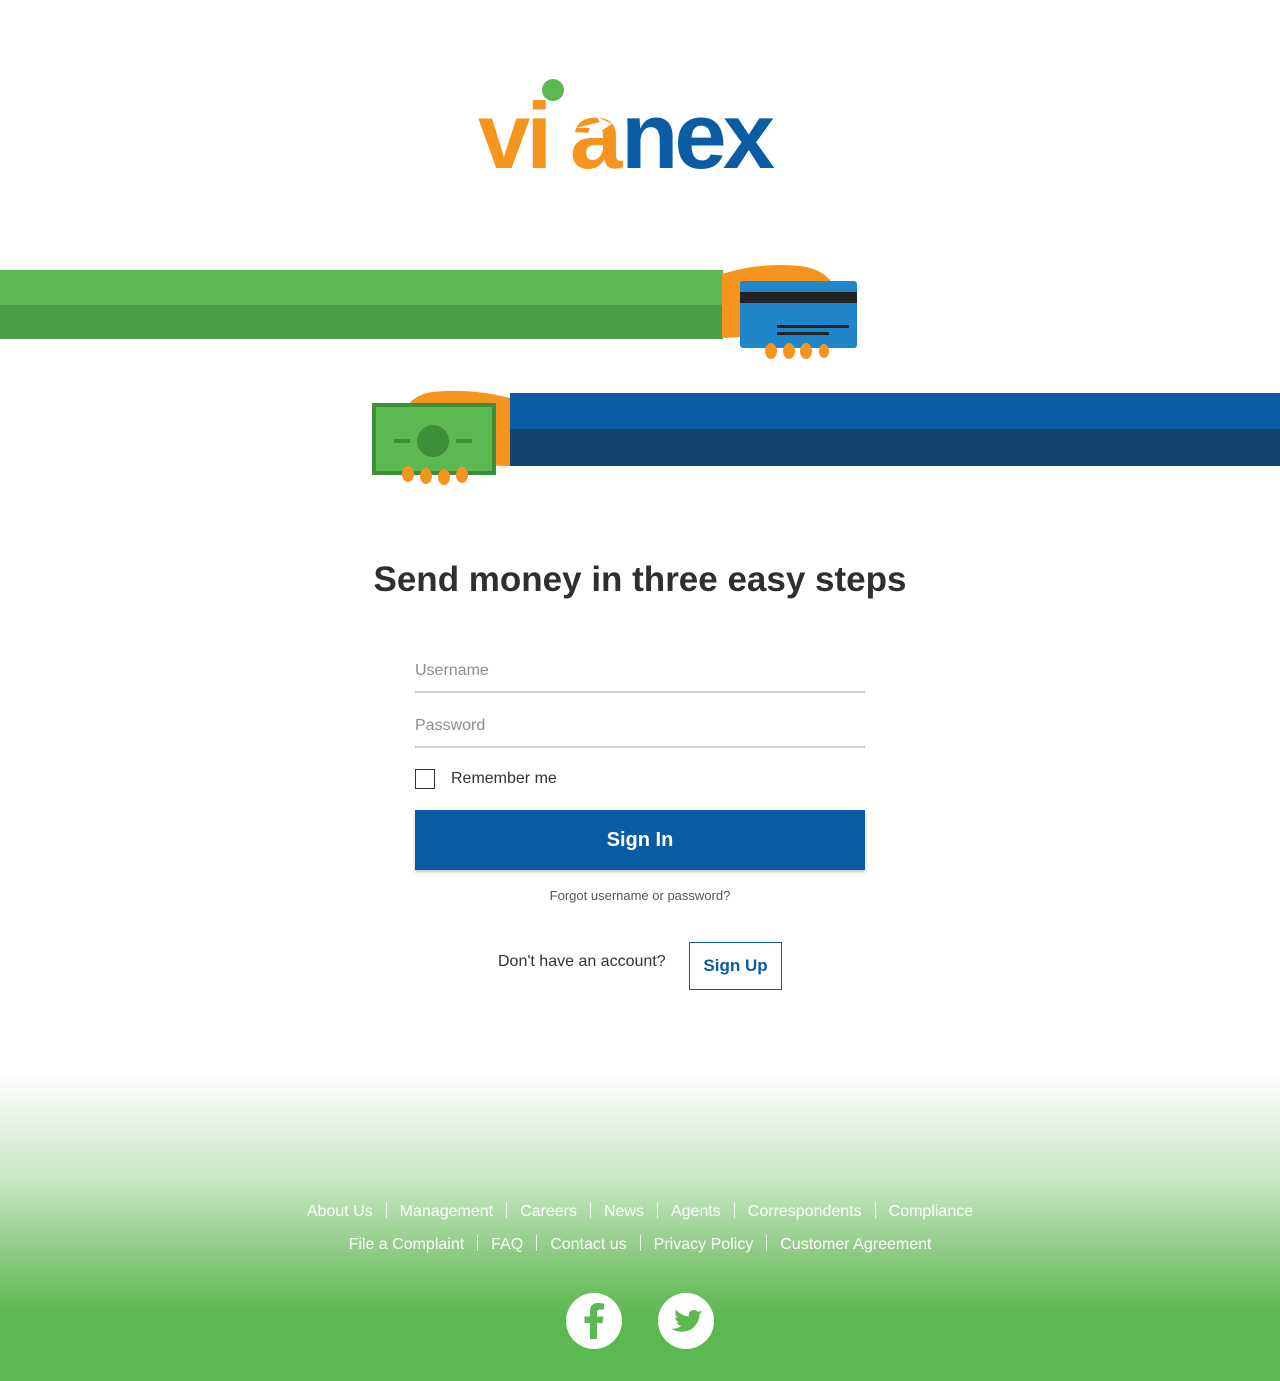 The image size is (1280, 1381). What do you see at coordinates (640, 579) in the screenshot?
I see `page-headline: Send money in three easy steps` at bounding box center [640, 579].